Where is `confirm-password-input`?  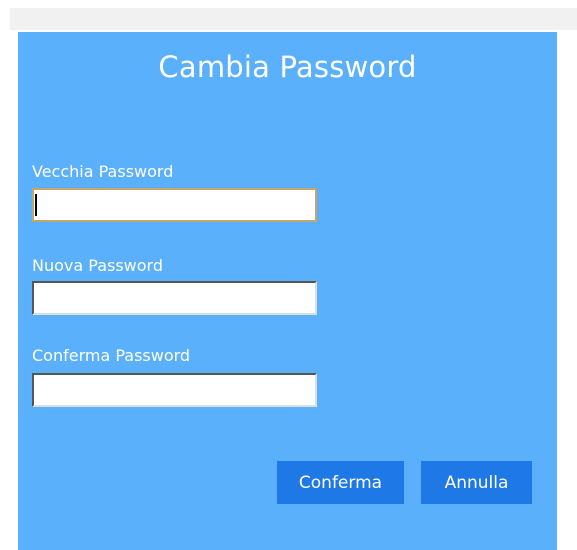 confirm-password-input is located at coordinates (174, 390).